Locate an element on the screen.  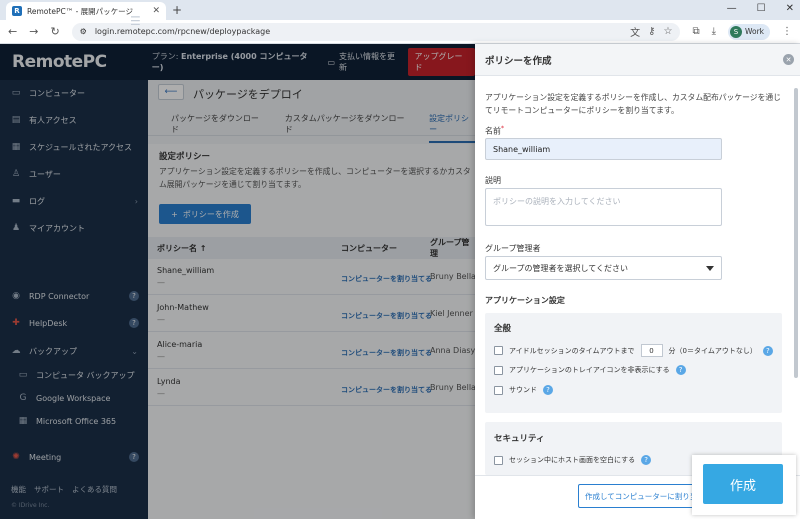
remotepc-favicon-icon: R is located at coordinates (17, 11).